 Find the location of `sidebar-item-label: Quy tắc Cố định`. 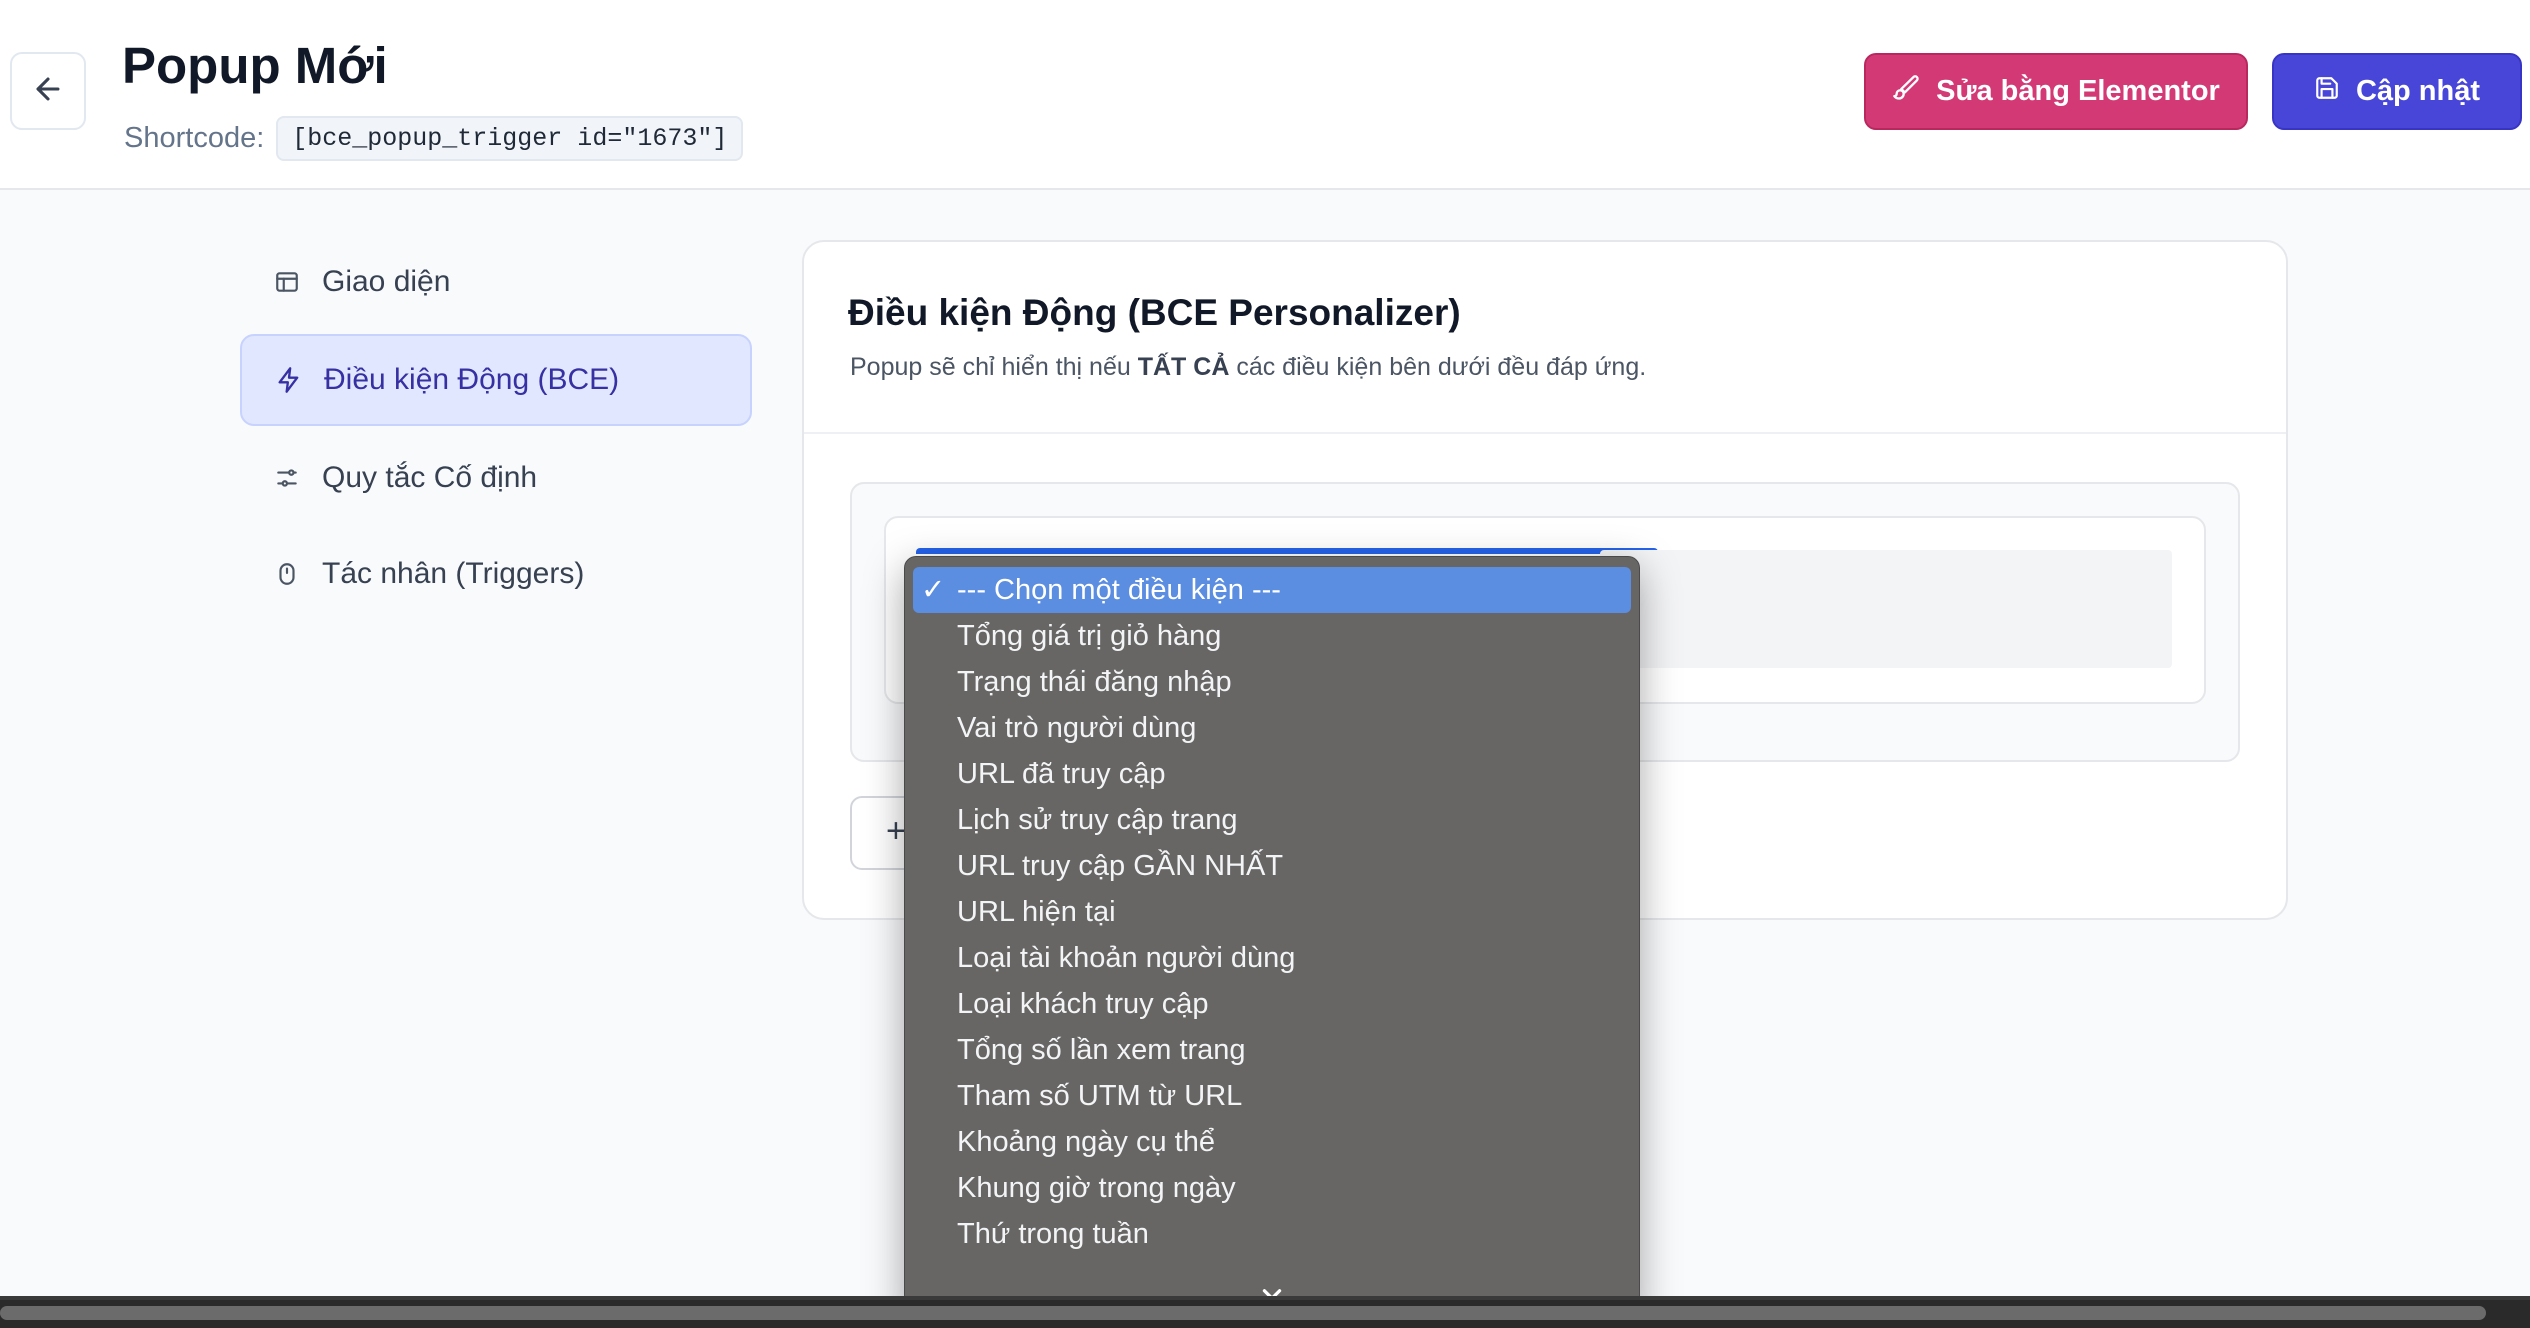

sidebar-item-label: Quy tắc Cố định is located at coordinates (430, 477).